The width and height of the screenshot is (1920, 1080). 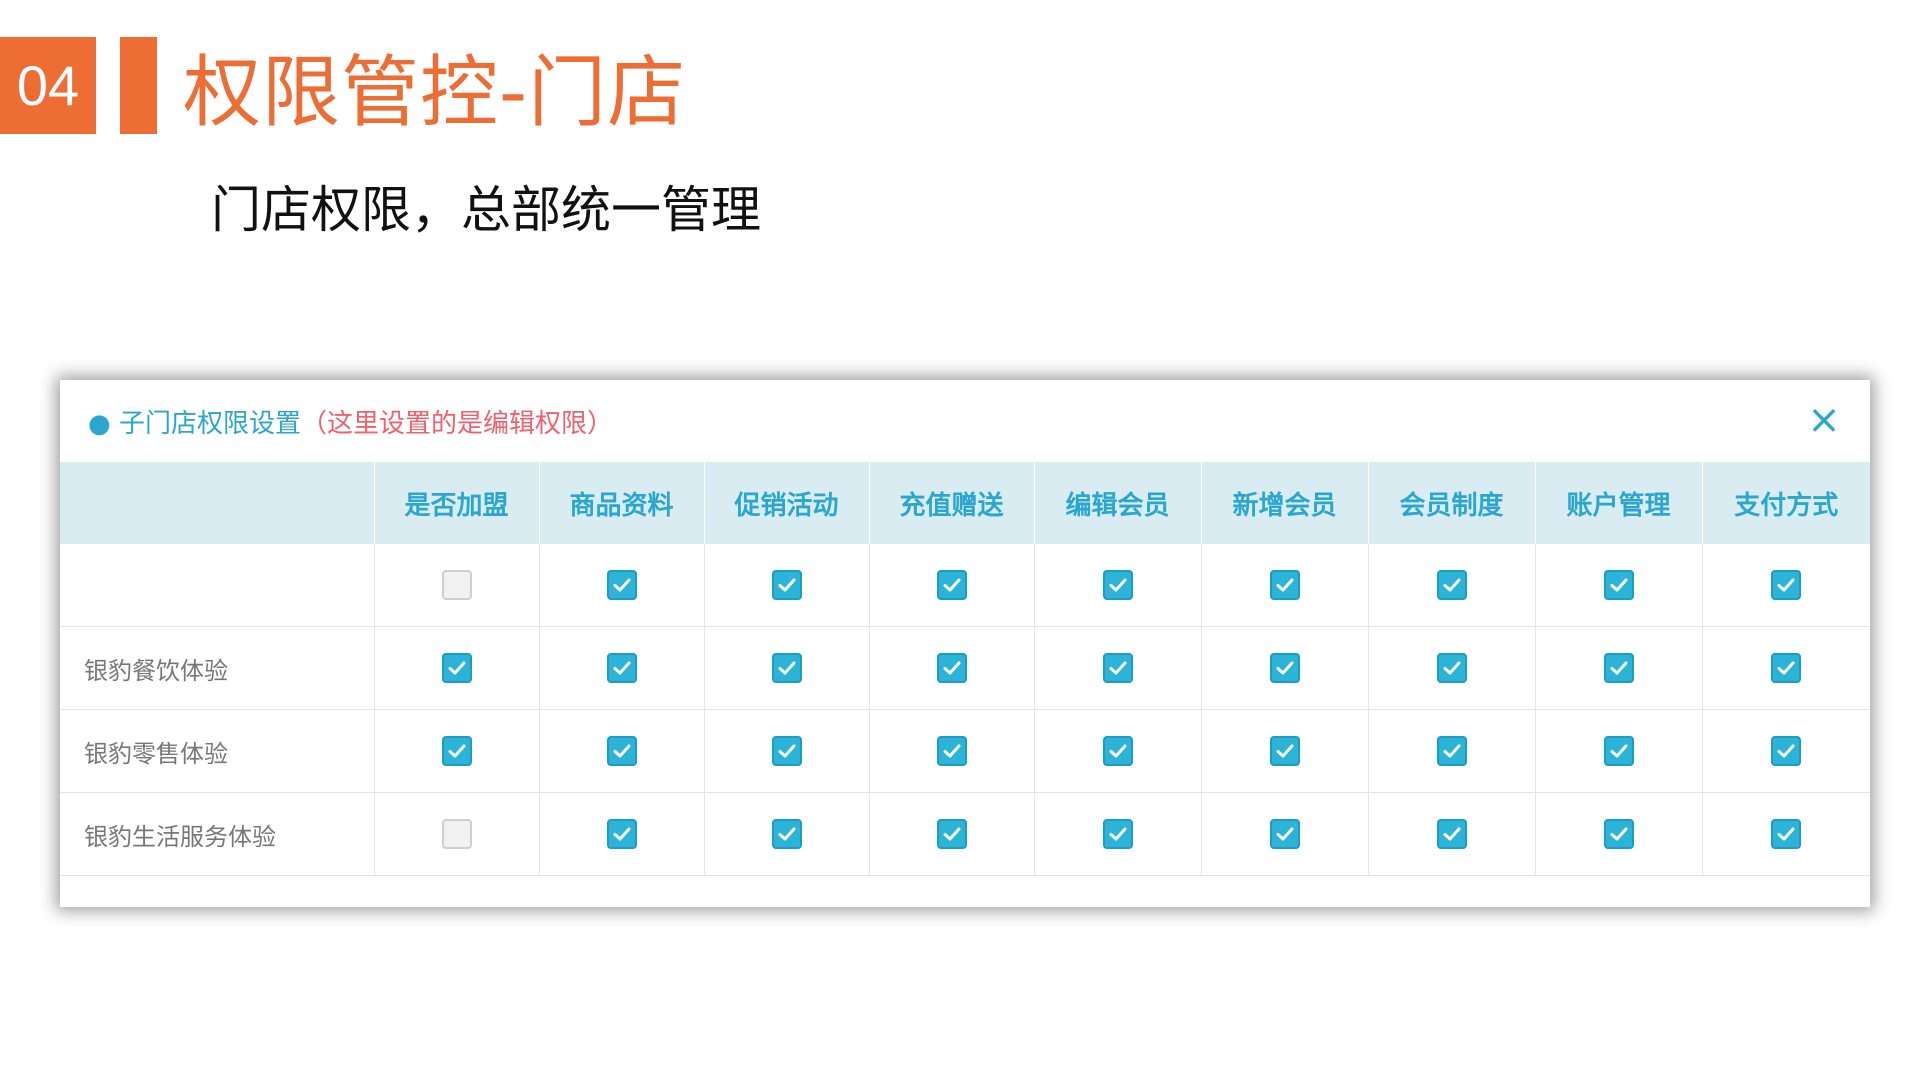 What do you see at coordinates (217, 751) in the screenshot?
I see `store-name: 银豹零售体验` at bounding box center [217, 751].